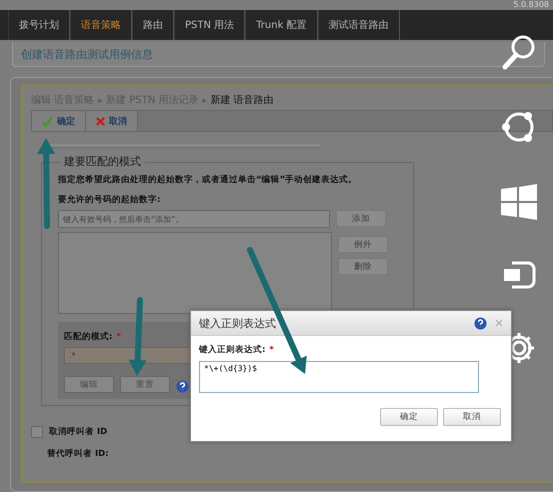  What do you see at coordinates (236, 350) in the screenshot?
I see `field-label: 键入正则表达式: *` at bounding box center [236, 350].